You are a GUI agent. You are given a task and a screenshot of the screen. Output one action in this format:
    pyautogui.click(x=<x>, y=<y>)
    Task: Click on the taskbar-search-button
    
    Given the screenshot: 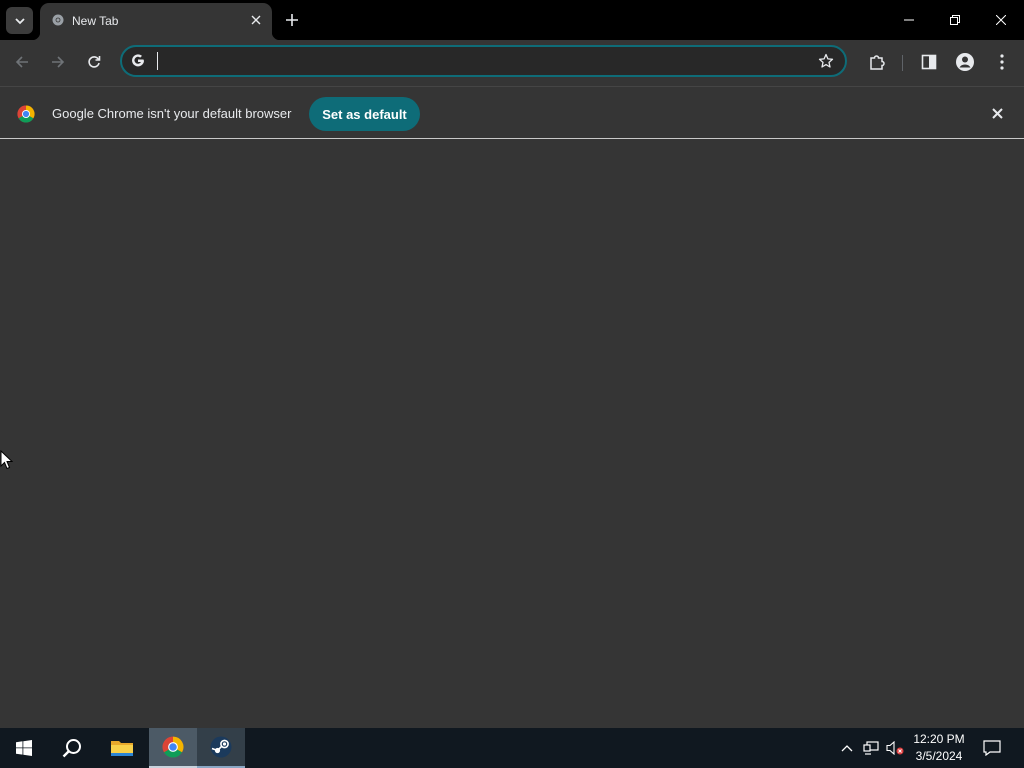 What is the action you would take?
    pyautogui.click(x=72, y=748)
    